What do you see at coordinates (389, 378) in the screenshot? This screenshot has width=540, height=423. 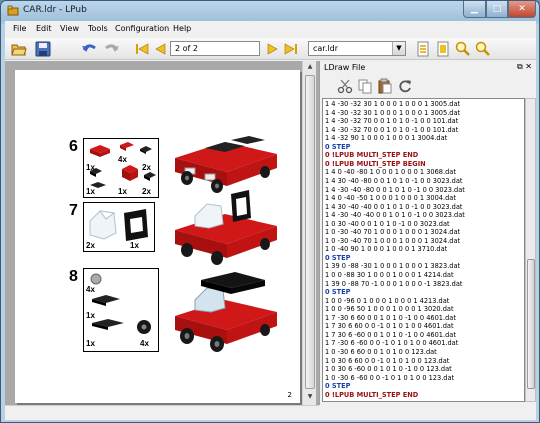 I see `code-line: 1 0 -30 6 -60 0 0 -1 0 1 0 1 0 0 123.dat` at bounding box center [389, 378].